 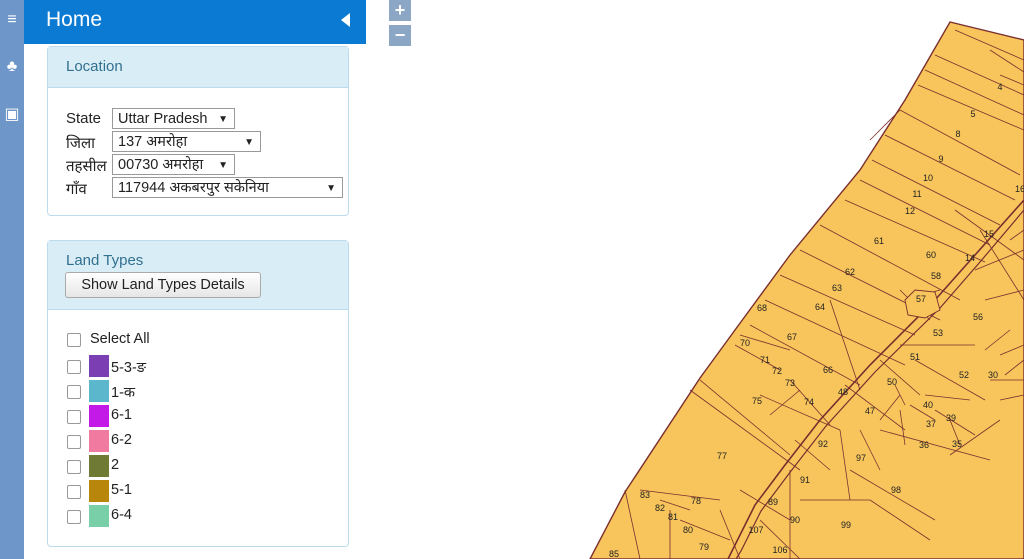 What do you see at coordinates (993, 375) in the screenshot?
I see `parcel-label: 30` at bounding box center [993, 375].